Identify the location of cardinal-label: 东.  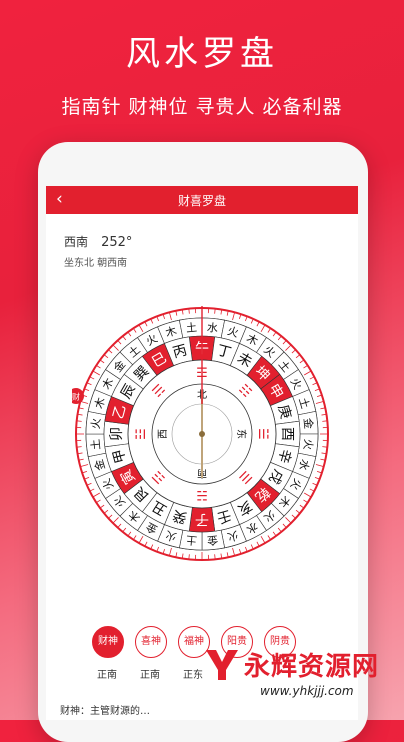
(241, 434).